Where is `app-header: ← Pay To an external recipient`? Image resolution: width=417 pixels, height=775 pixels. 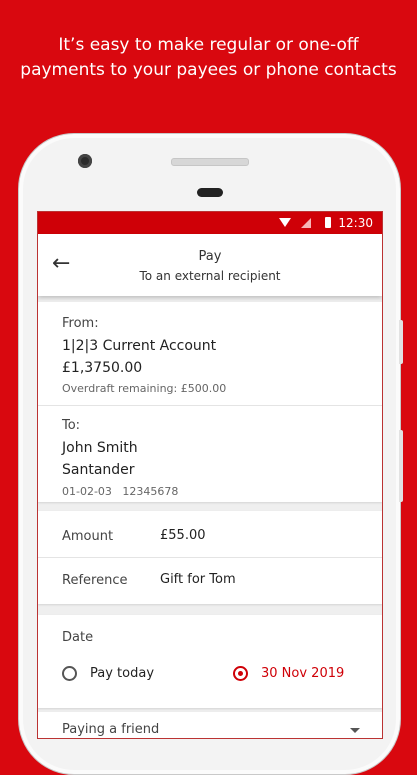 app-header: ← Pay To an external recipient is located at coordinates (210, 265).